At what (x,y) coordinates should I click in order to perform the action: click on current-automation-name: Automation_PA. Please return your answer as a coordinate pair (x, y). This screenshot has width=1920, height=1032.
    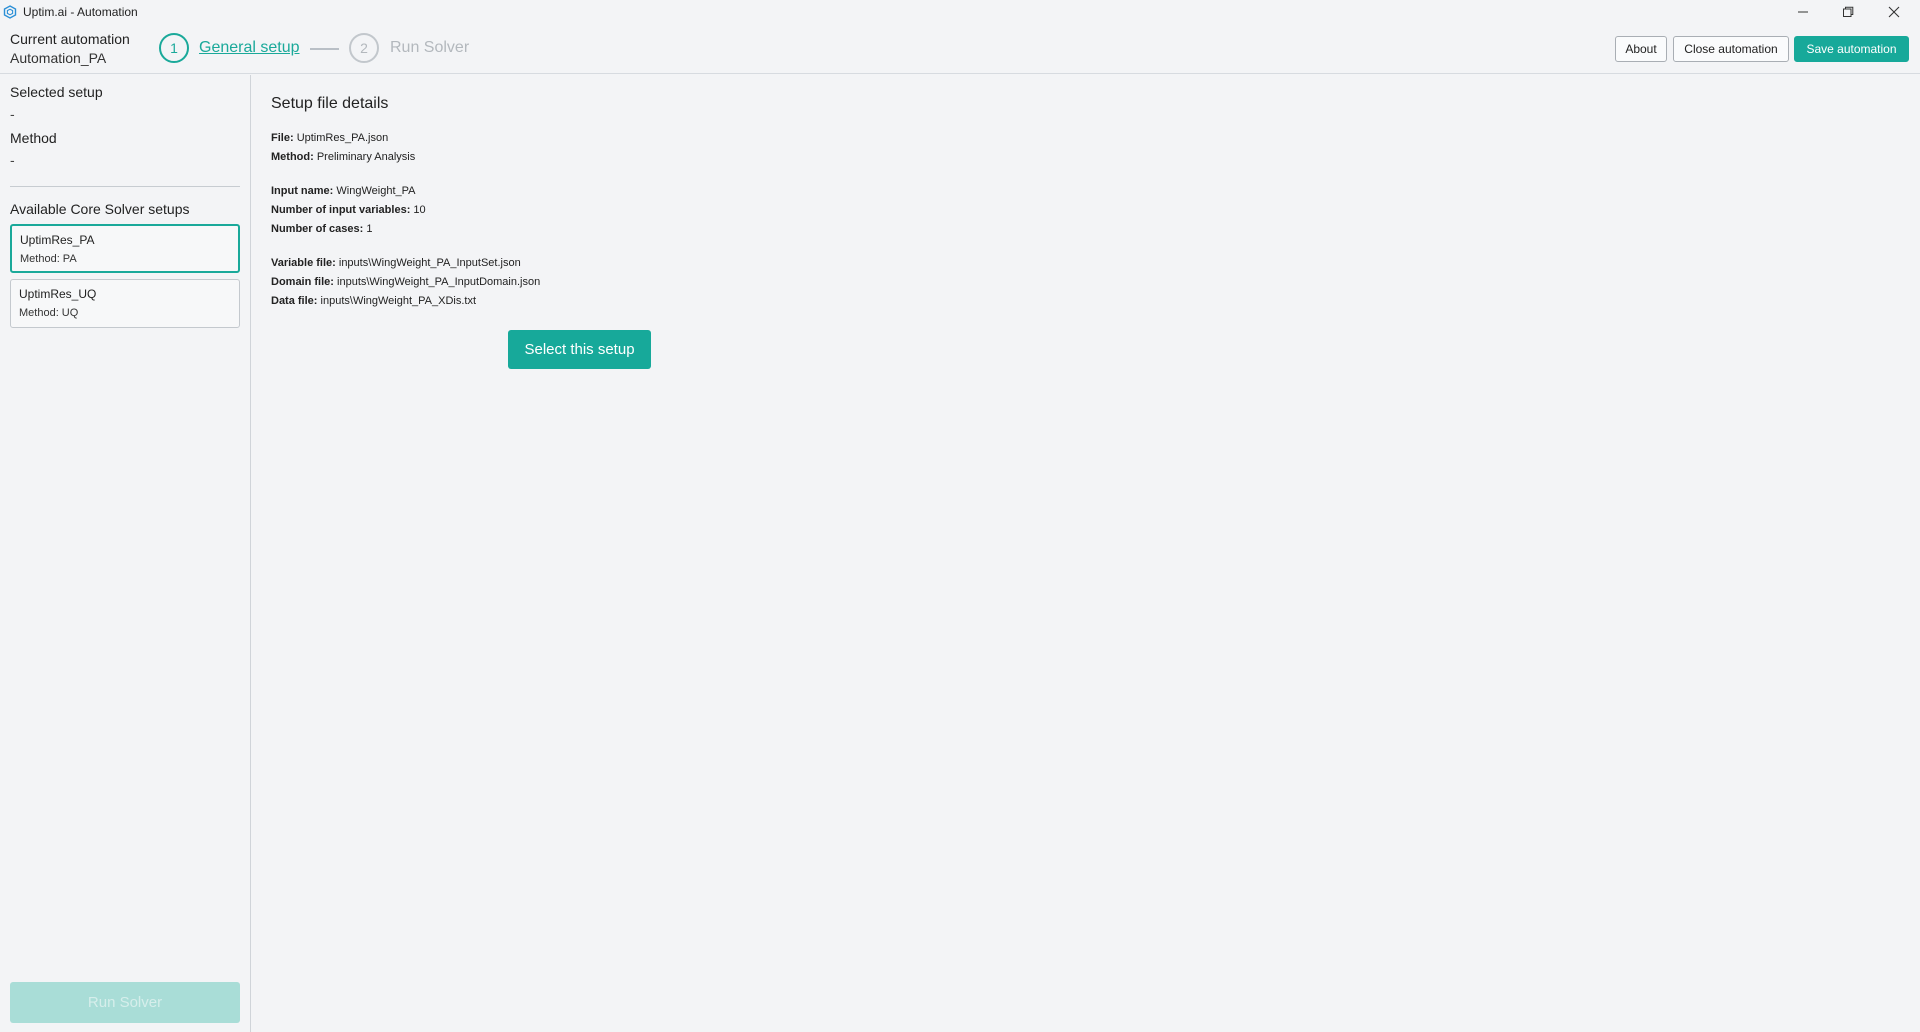
    Looking at the image, I should click on (58, 58).